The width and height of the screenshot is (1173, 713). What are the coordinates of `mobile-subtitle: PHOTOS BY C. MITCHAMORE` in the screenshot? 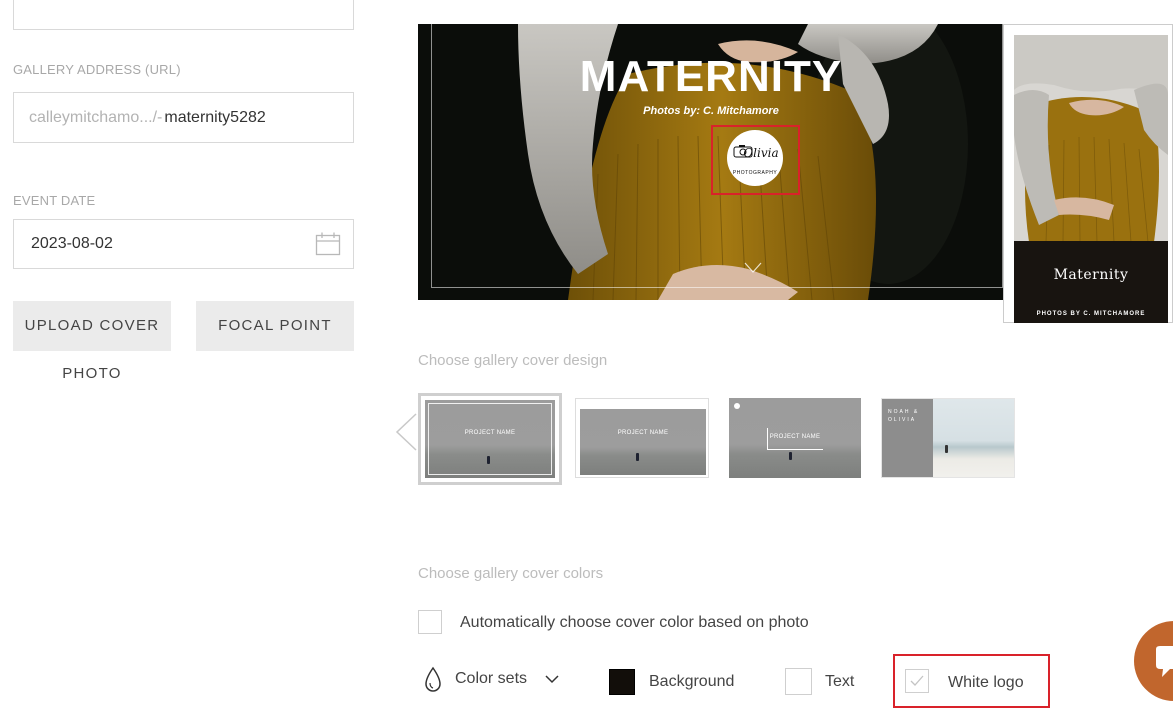 It's located at (1091, 314).